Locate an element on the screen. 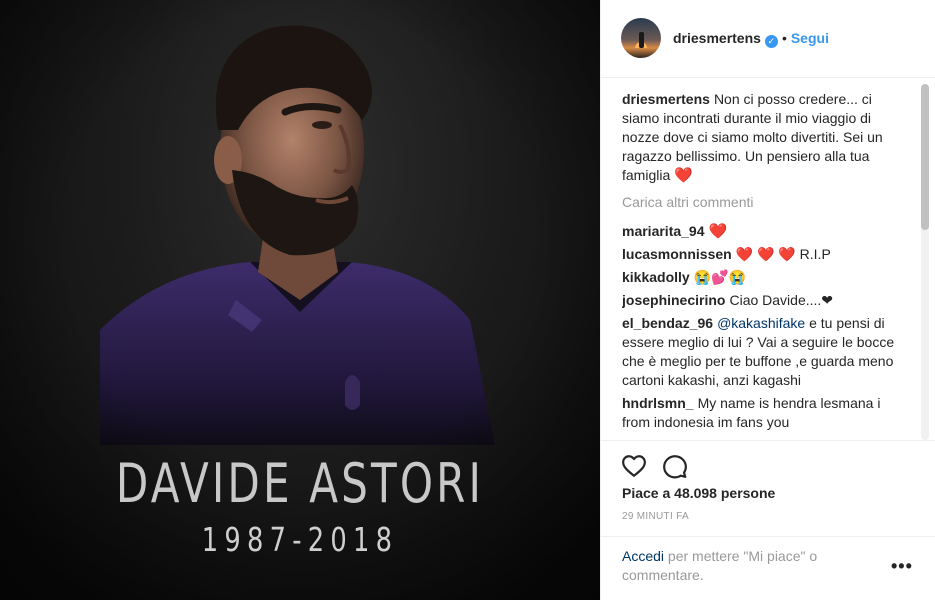 This screenshot has height=602, width=935. login-link: Accedi is located at coordinates (643, 556).